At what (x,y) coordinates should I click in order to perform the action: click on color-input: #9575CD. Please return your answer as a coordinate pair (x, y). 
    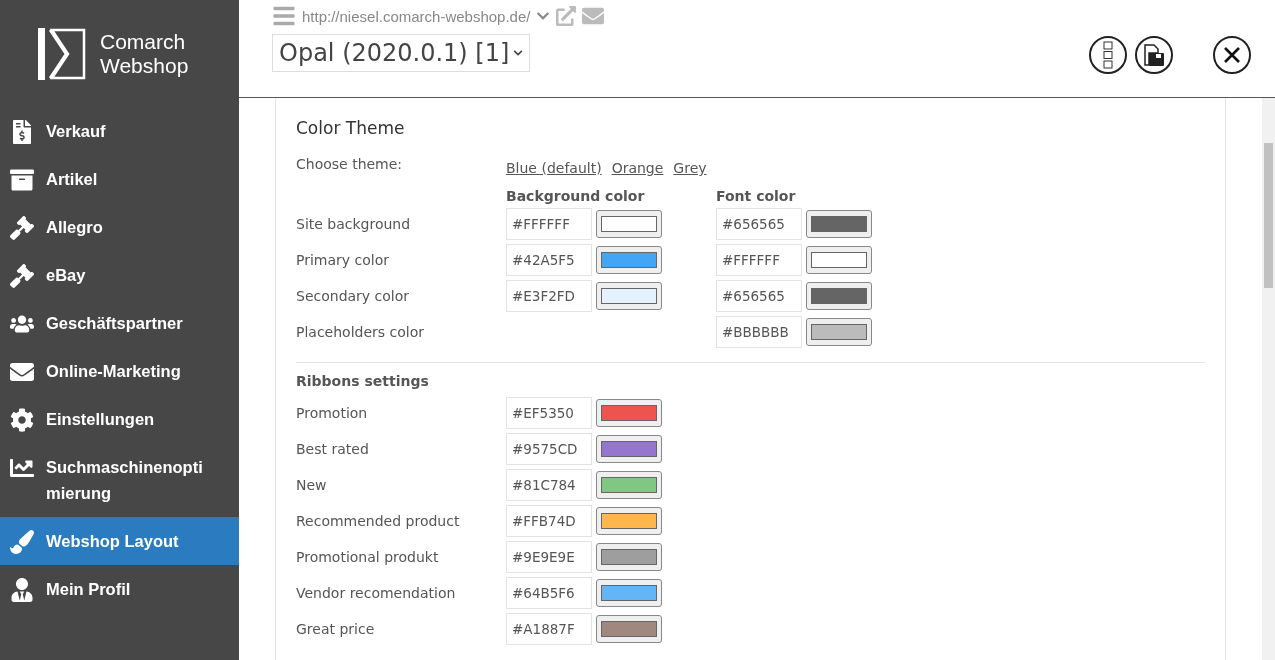
    Looking at the image, I should click on (549, 449).